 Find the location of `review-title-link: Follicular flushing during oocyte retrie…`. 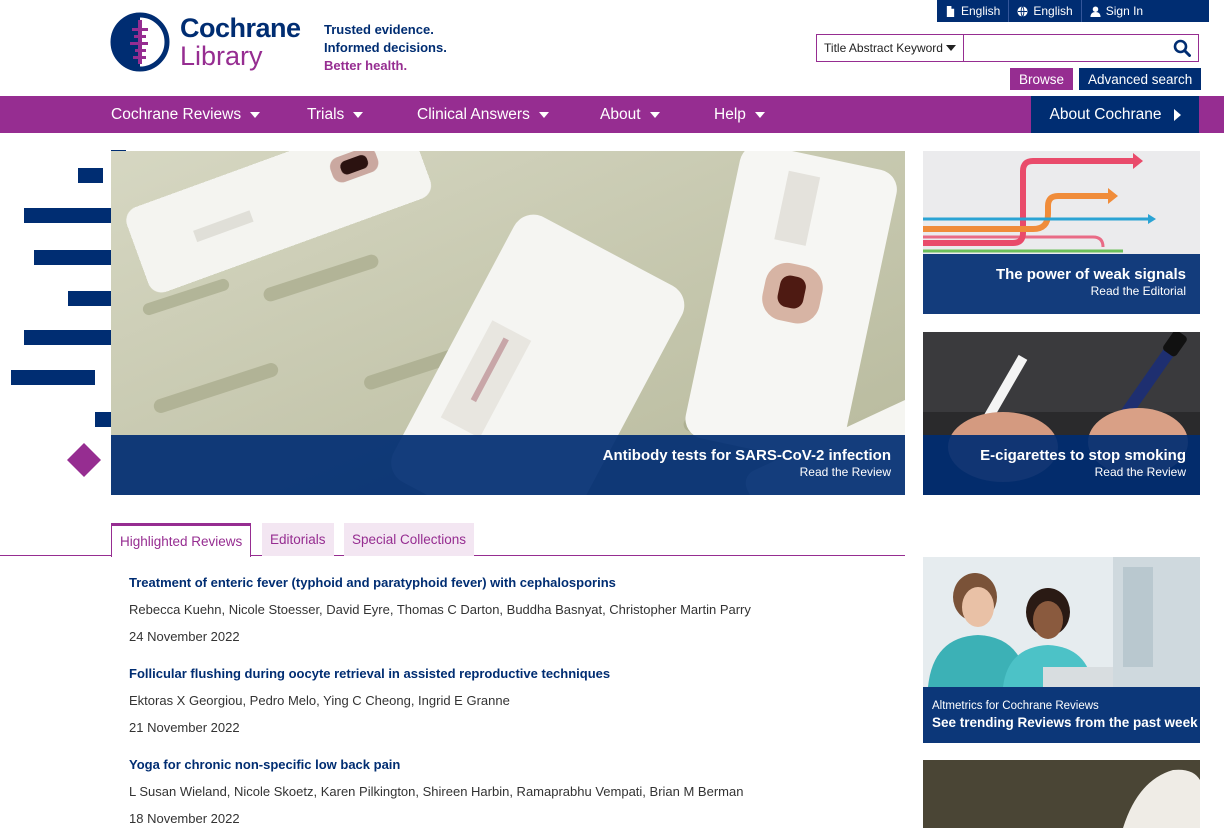

review-title-link: Follicular flushing during oocyte retrie… is located at coordinates (499, 674).